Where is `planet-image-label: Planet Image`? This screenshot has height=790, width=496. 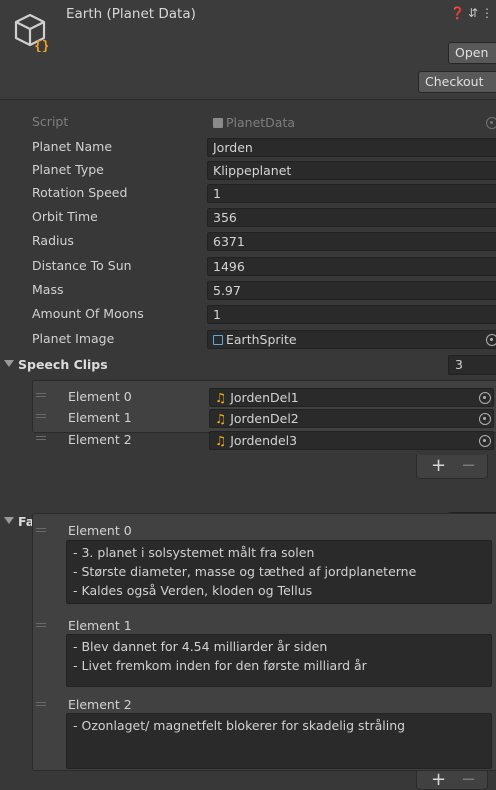 planet-image-label: Planet Image is located at coordinates (73, 338).